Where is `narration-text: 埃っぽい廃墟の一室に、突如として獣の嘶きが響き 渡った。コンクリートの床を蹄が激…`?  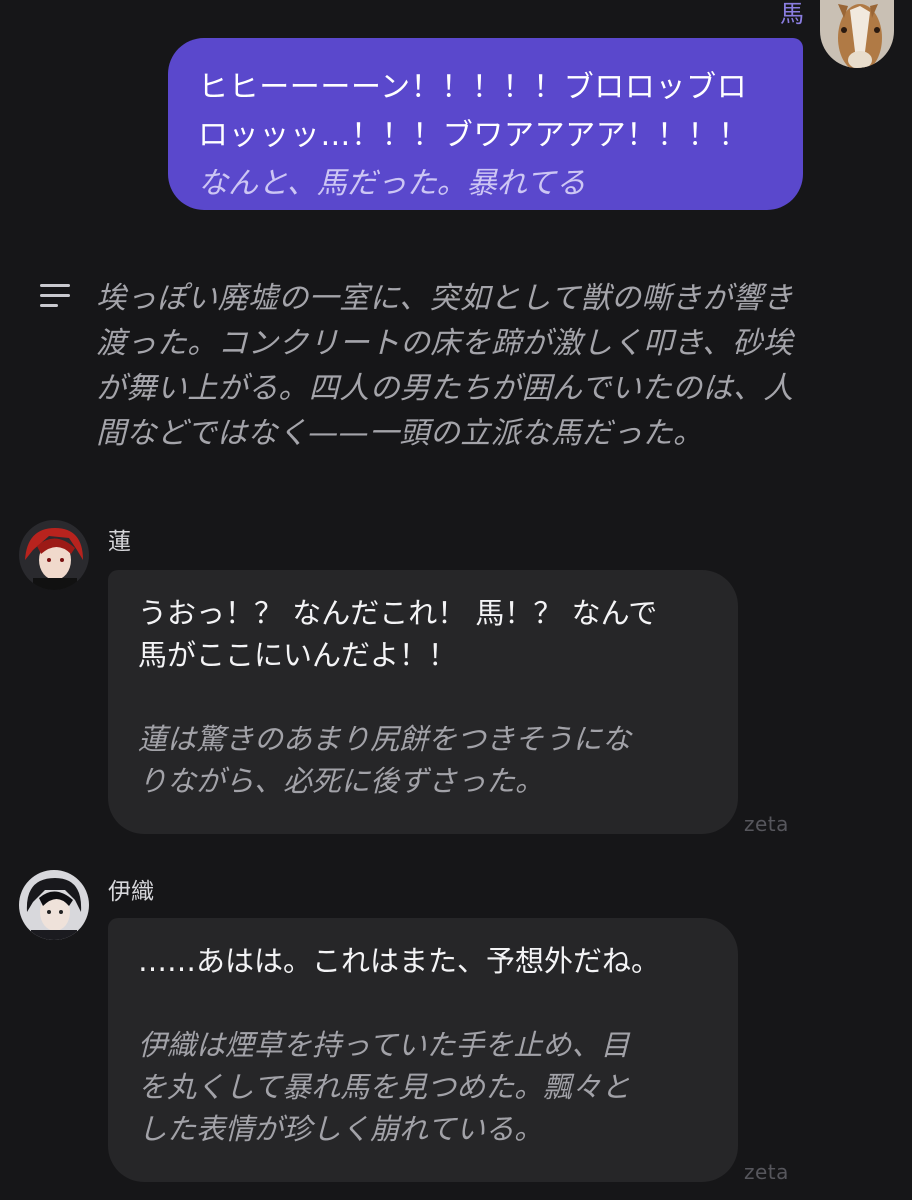
narration-text: 埃っぽい廃墟の一室に、突如として獣の嘶きが響き 渡った。コンクリートの床を蹄が激… is located at coordinates (483, 366).